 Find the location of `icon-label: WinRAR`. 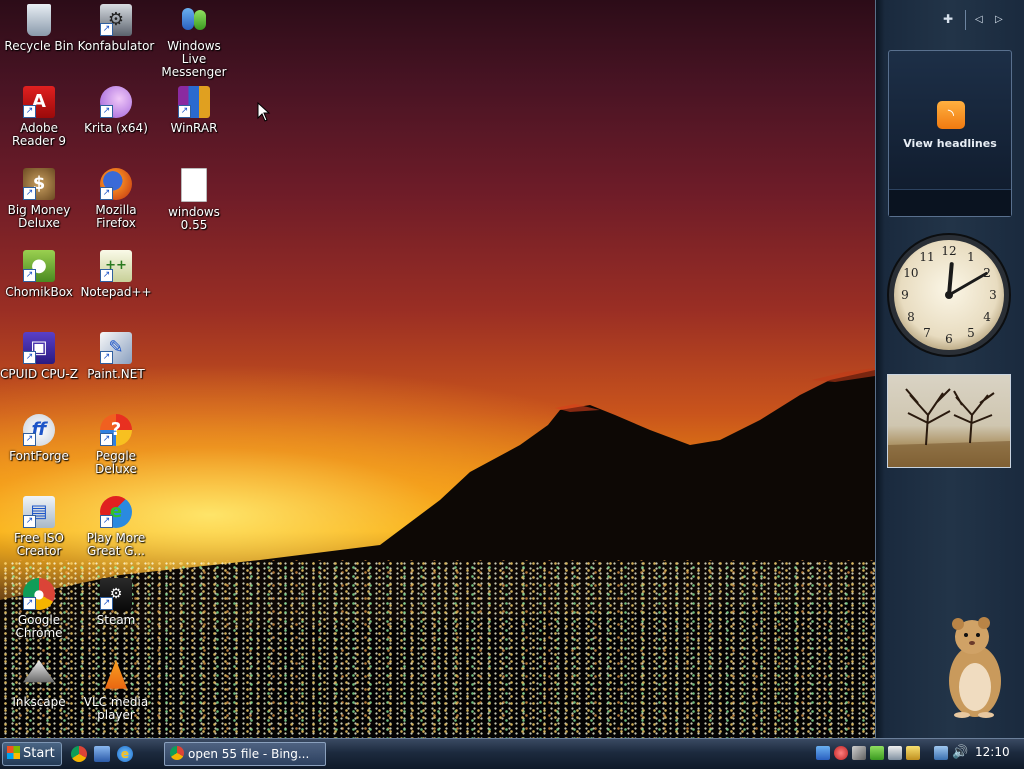

icon-label: WinRAR is located at coordinates (194, 128).